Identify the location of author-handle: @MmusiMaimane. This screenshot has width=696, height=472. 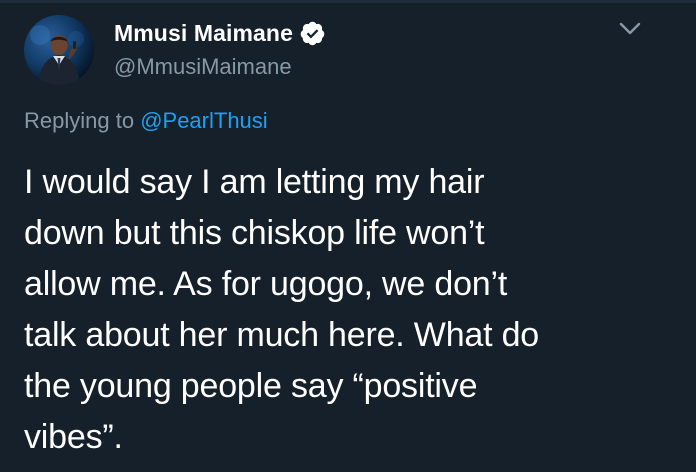
(203, 67).